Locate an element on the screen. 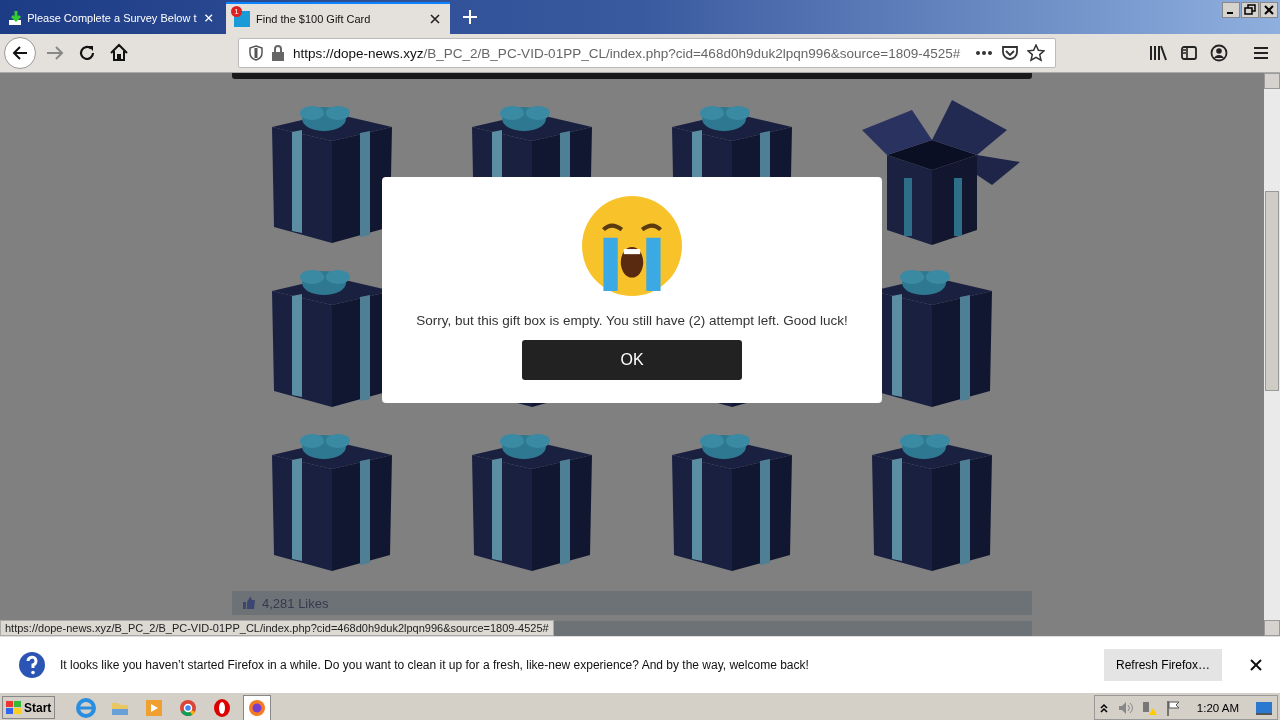 The image size is (1280, 720). network-warning-icon is located at coordinates (1148, 707).